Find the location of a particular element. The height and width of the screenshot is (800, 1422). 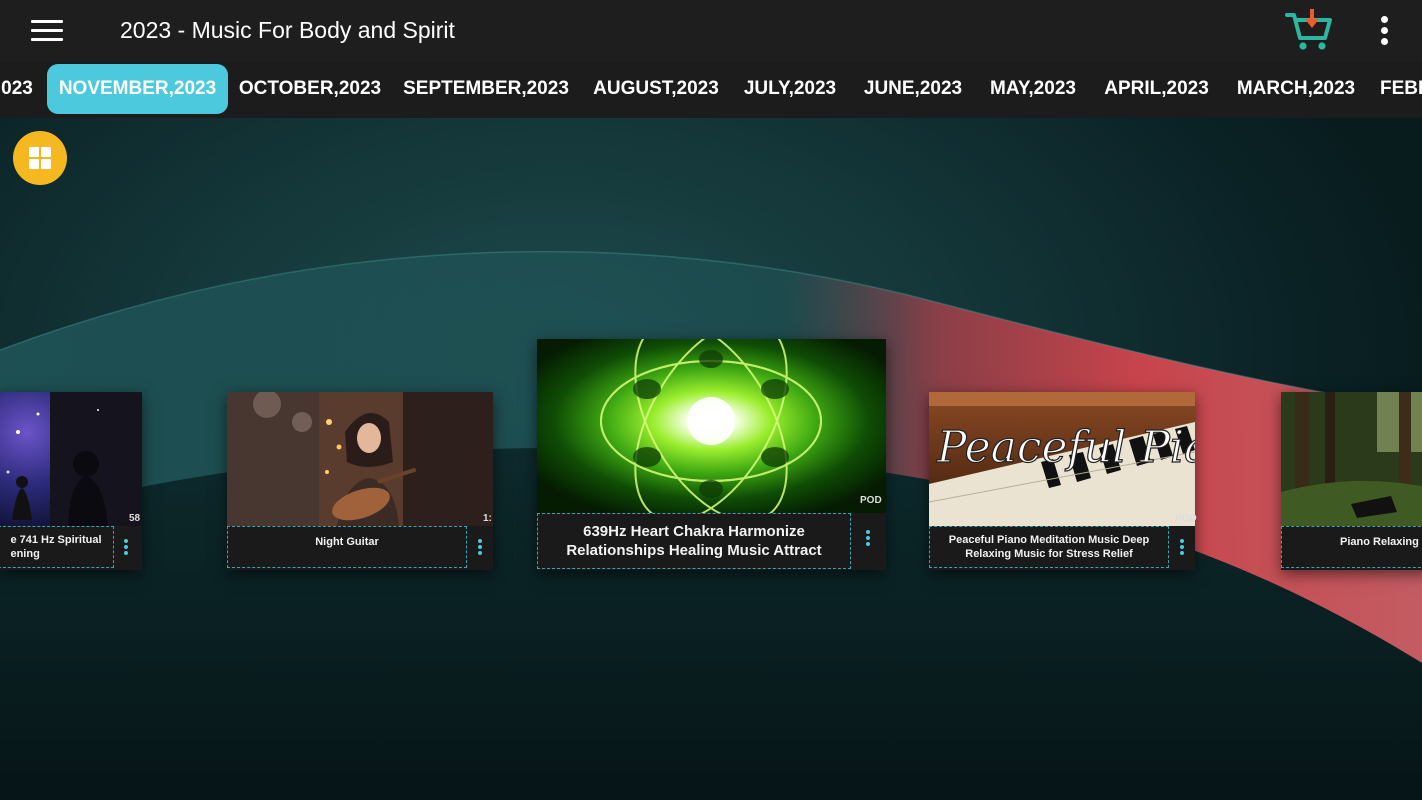

duration-label: 1: is located at coordinates (487, 518).